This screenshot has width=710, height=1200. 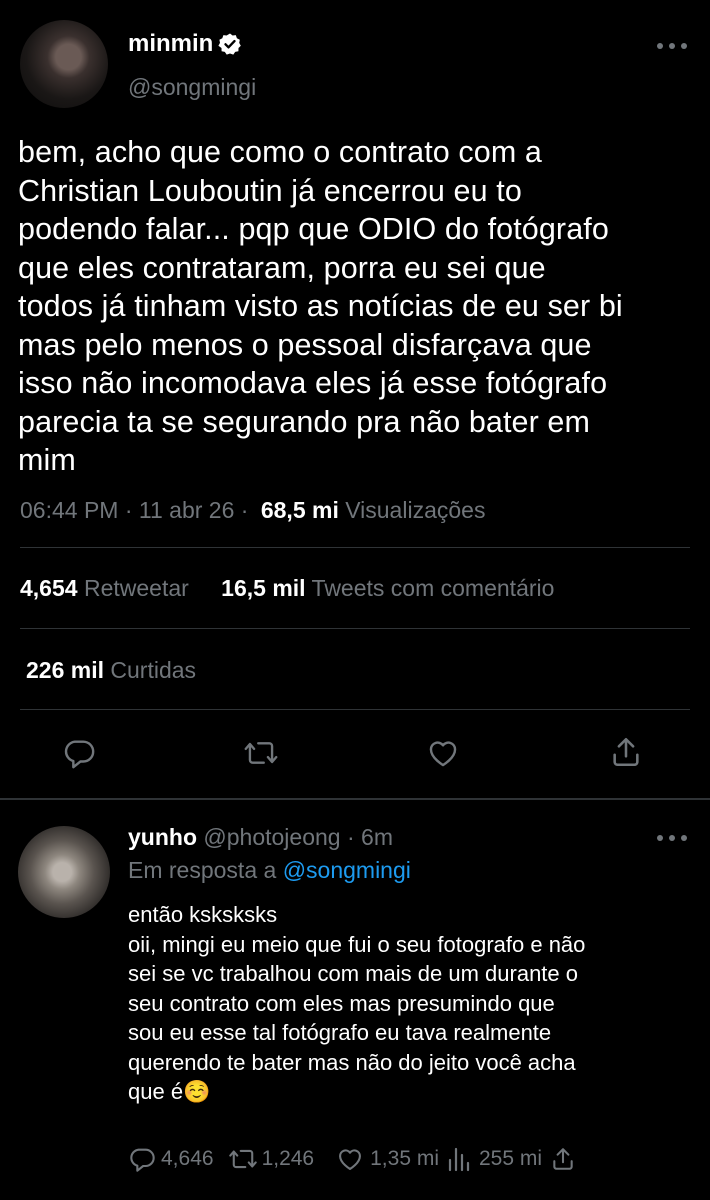 I want to click on author-name-row: minmin, so click(x=185, y=44).